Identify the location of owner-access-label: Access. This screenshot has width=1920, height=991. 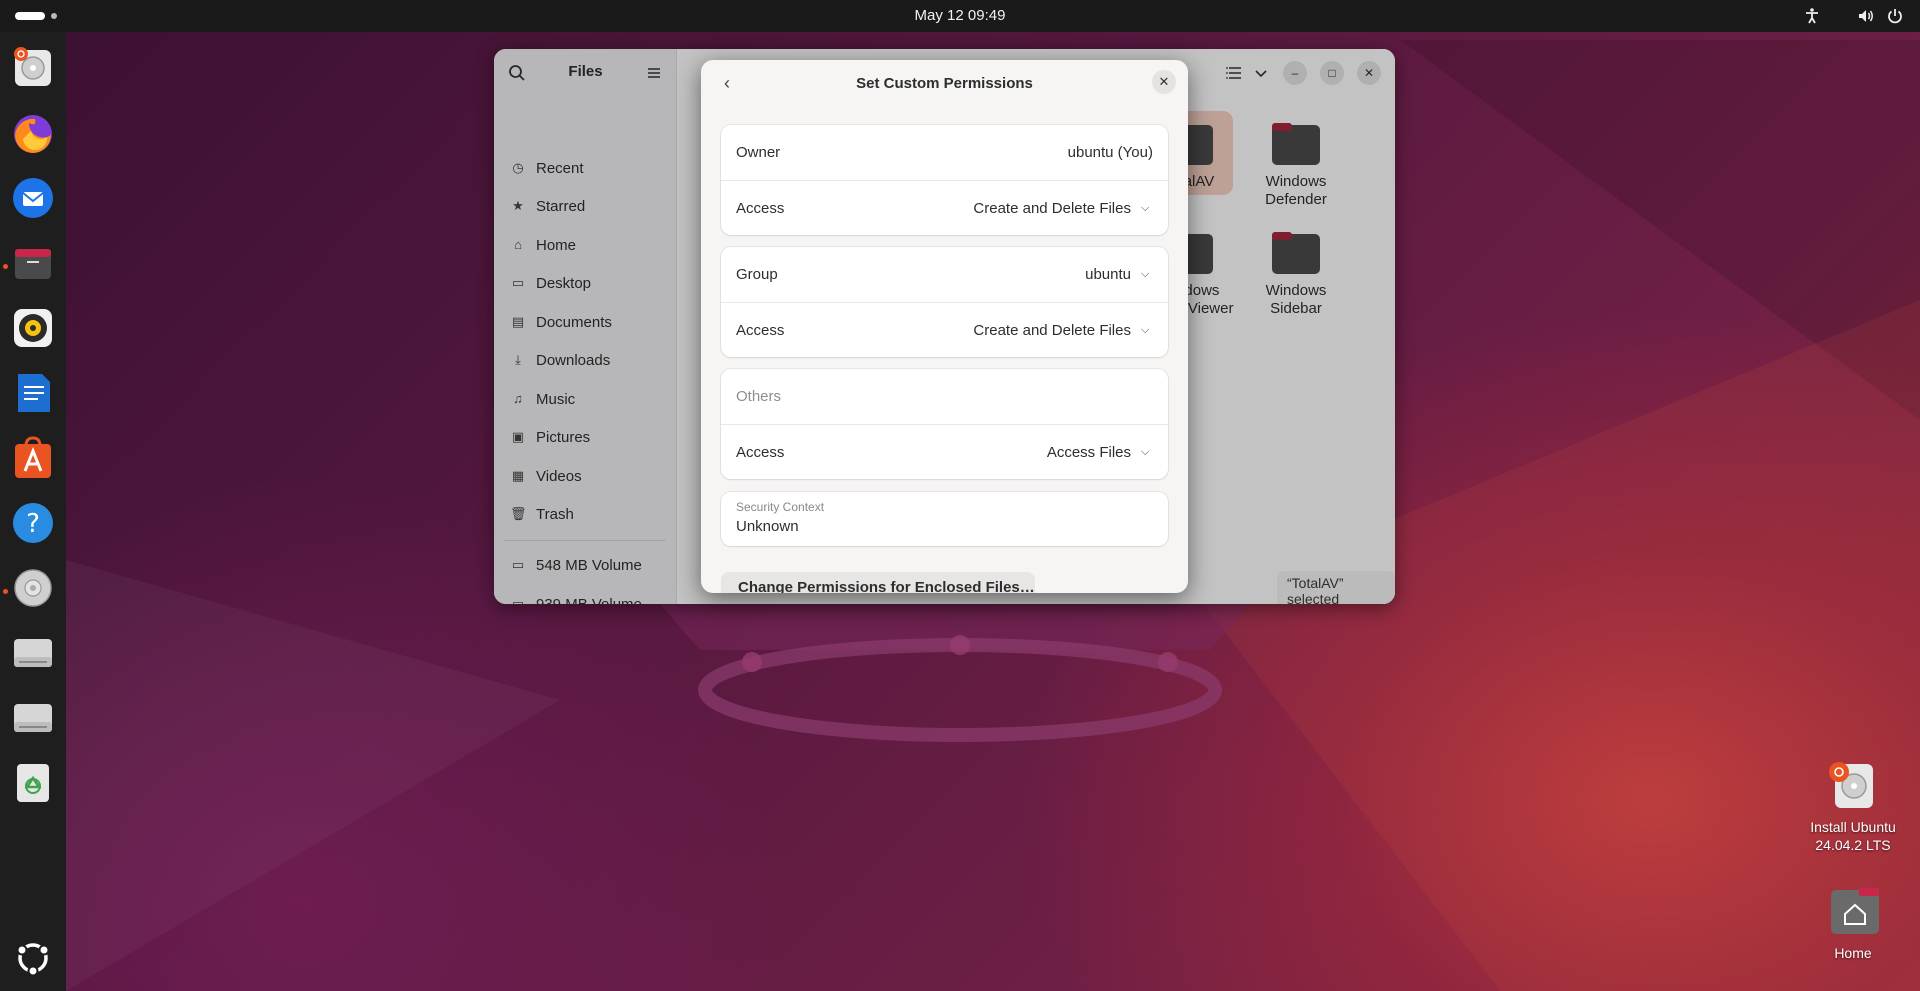
(760, 208).